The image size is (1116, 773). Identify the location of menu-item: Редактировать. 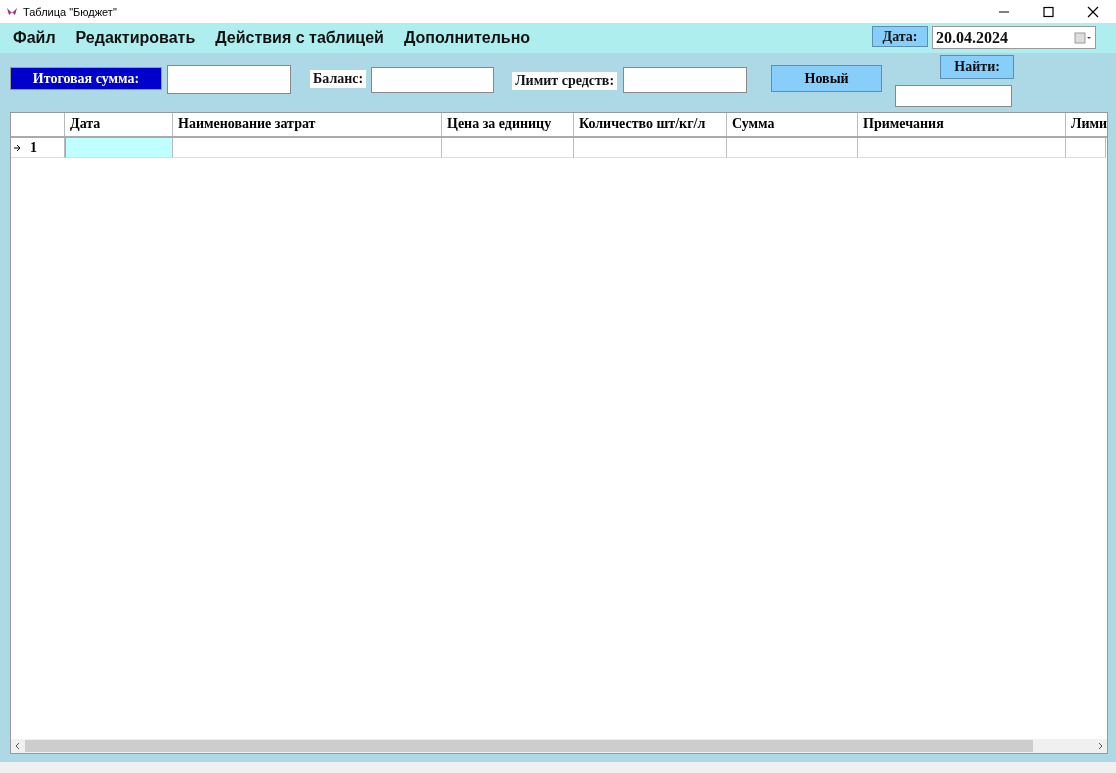
(135, 38).